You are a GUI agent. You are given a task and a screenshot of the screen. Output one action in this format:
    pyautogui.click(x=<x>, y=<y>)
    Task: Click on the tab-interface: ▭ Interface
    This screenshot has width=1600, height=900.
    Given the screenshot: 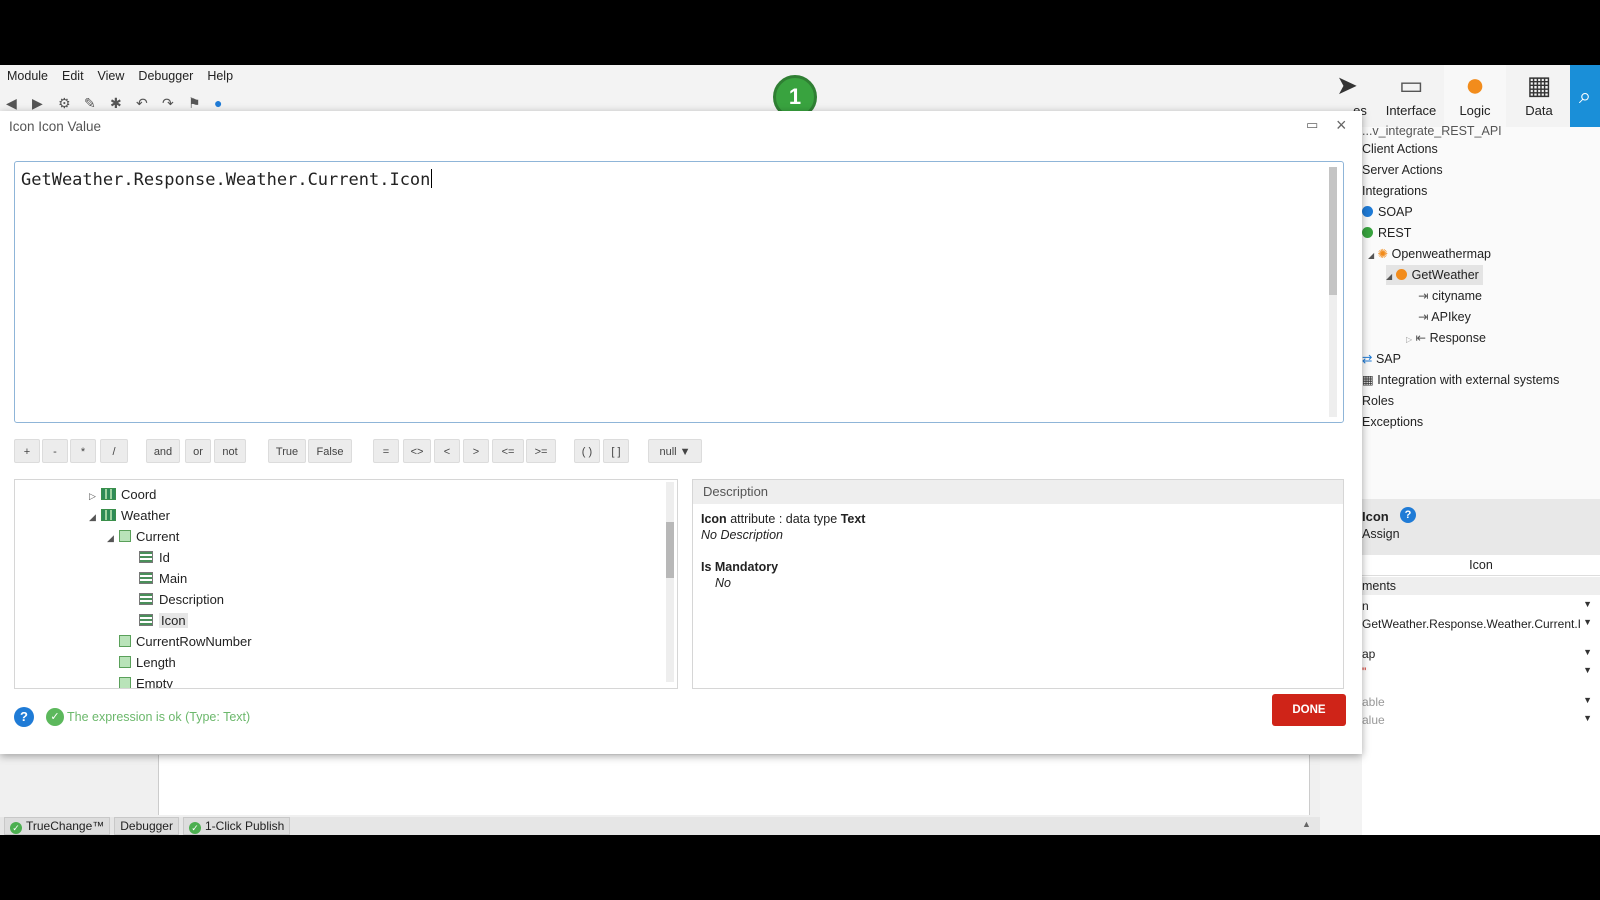 What is the action you would take?
    pyautogui.click(x=1411, y=96)
    